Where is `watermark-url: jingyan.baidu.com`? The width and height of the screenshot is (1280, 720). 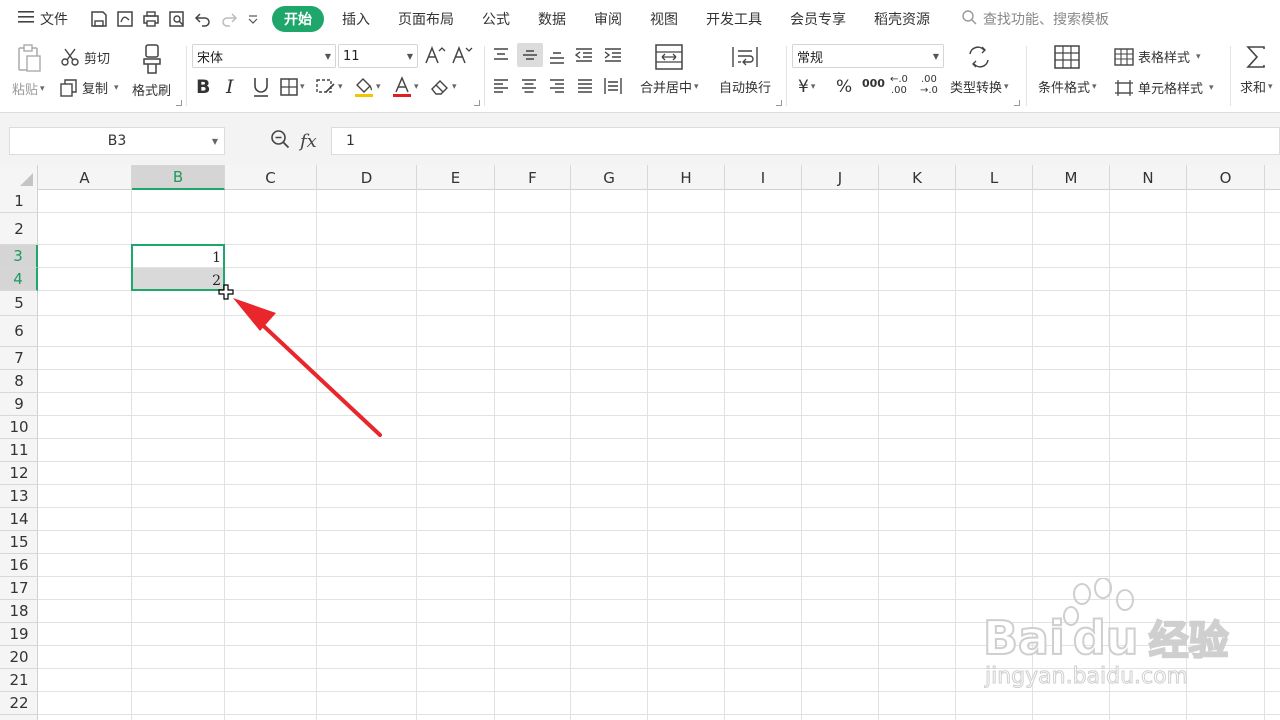 watermark-url: jingyan.baidu.com is located at coordinates (1086, 677).